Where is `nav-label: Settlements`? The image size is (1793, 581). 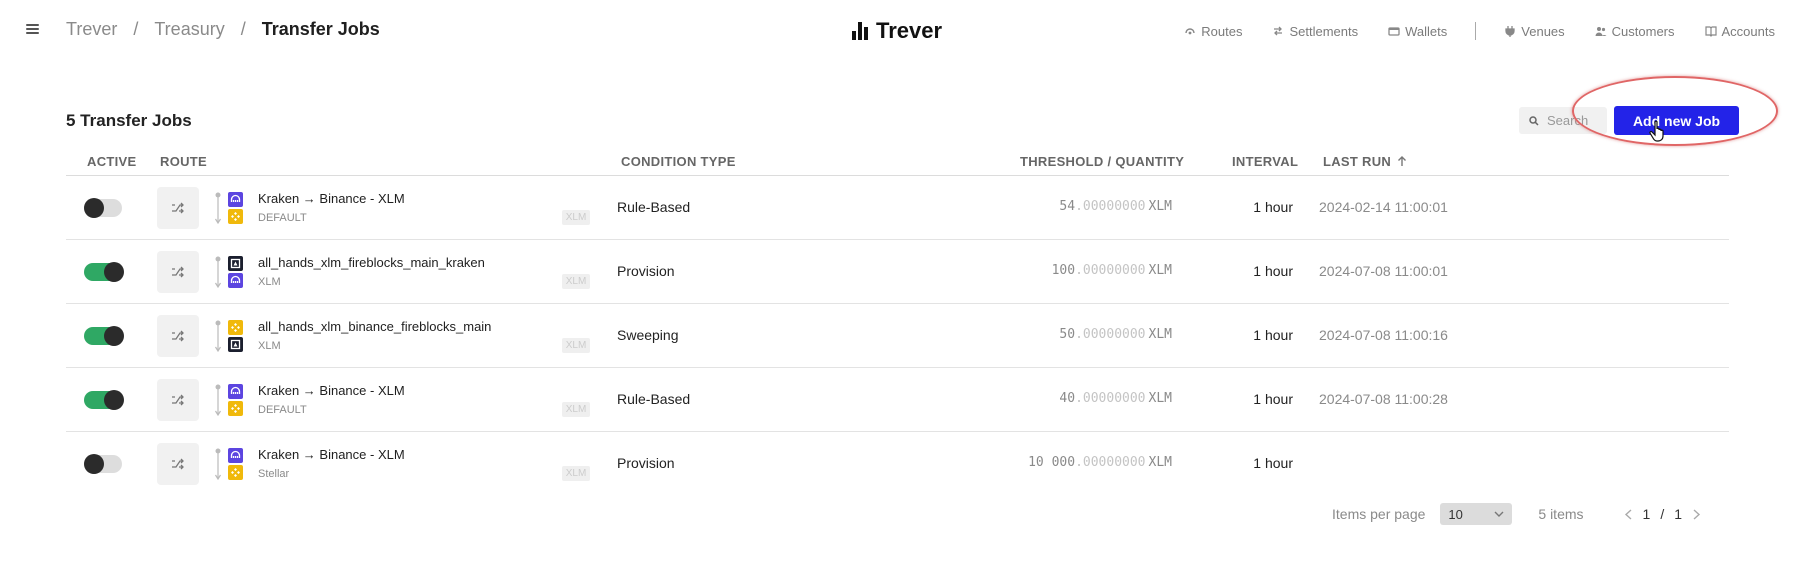
nav-label: Settlements is located at coordinates (1324, 31).